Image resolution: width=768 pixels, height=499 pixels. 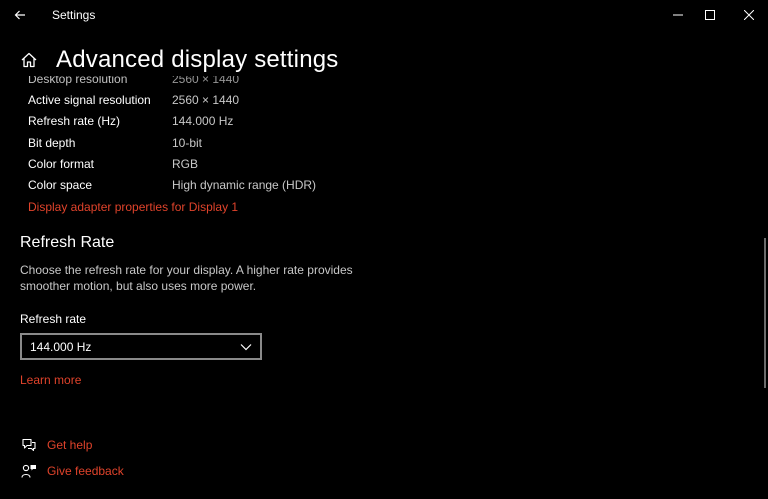 I want to click on info-row: Active signal resolution 2560 × 1440, so click(x=172, y=99).